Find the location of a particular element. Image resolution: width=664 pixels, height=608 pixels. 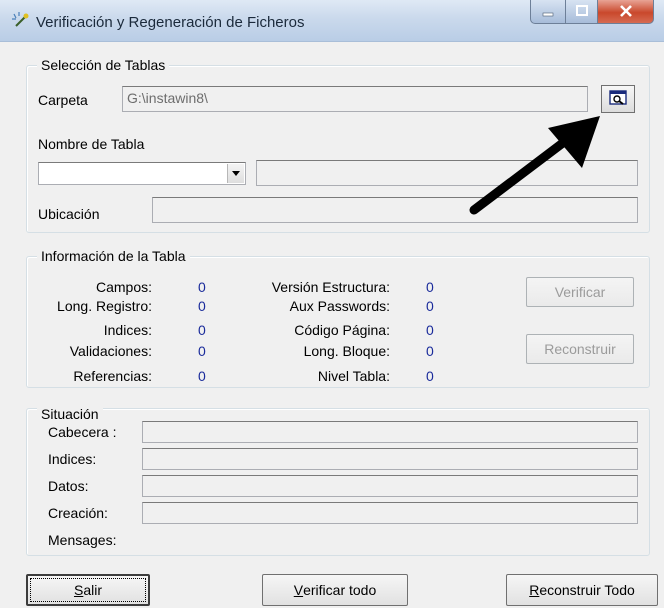

seleccion-legend: Selección de Tablas is located at coordinates (103, 65).